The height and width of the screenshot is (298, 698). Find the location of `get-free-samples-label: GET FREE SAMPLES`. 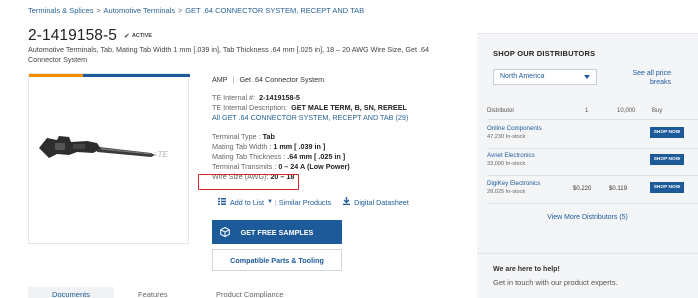

get-free-samples-label: GET FREE SAMPLES is located at coordinates (277, 232).